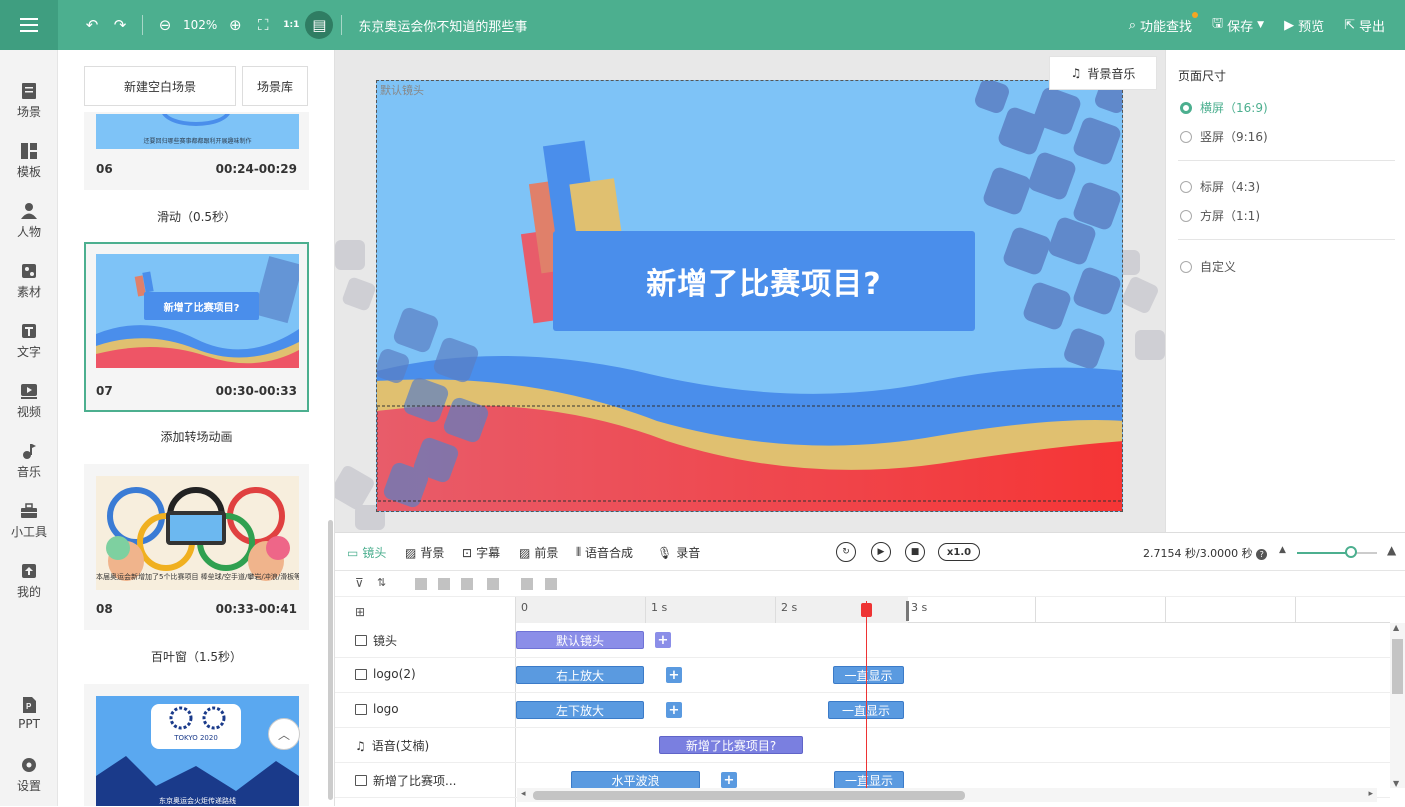 This screenshot has width=1405, height=807. Describe the element at coordinates (29, 25) in the screenshot. I see `hamburger-menu-icon` at that location.